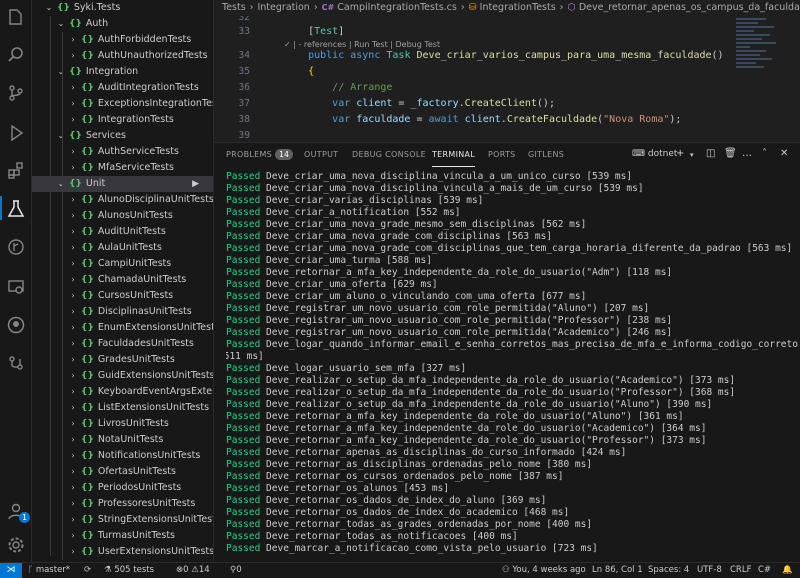 The width and height of the screenshot is (800, 578). What do you see at coordinates (236, 570) in the screenshot?
I see `ports-status: ⚲0` at bounding box center [236, 570].